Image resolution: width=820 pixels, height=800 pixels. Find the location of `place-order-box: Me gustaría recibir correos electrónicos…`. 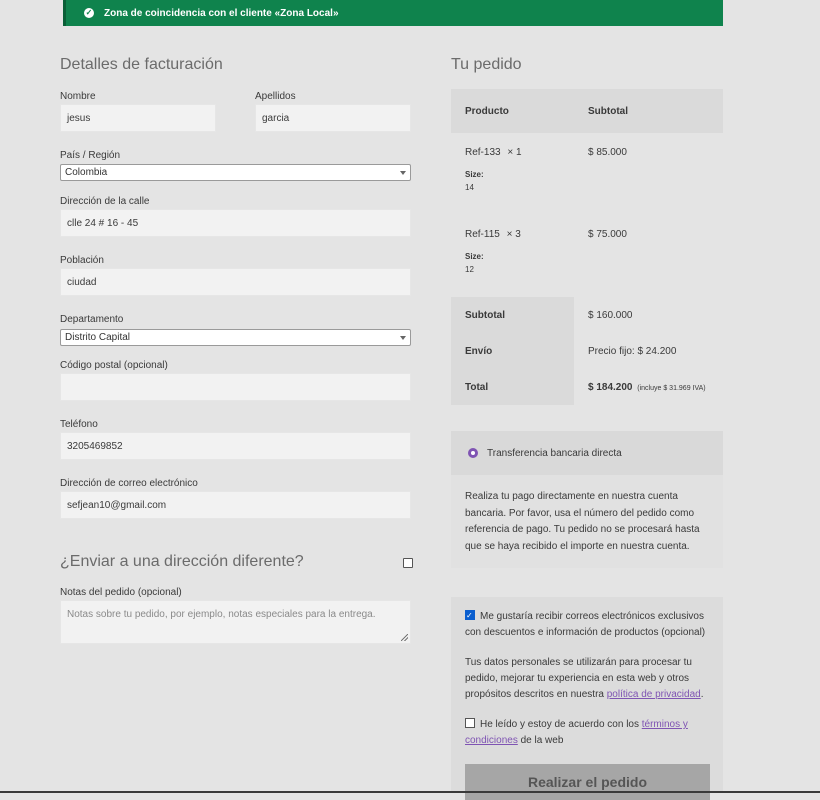

place-order-box: Me gustaría recibir correos electrónicos… is located at coordinates (587, 698).